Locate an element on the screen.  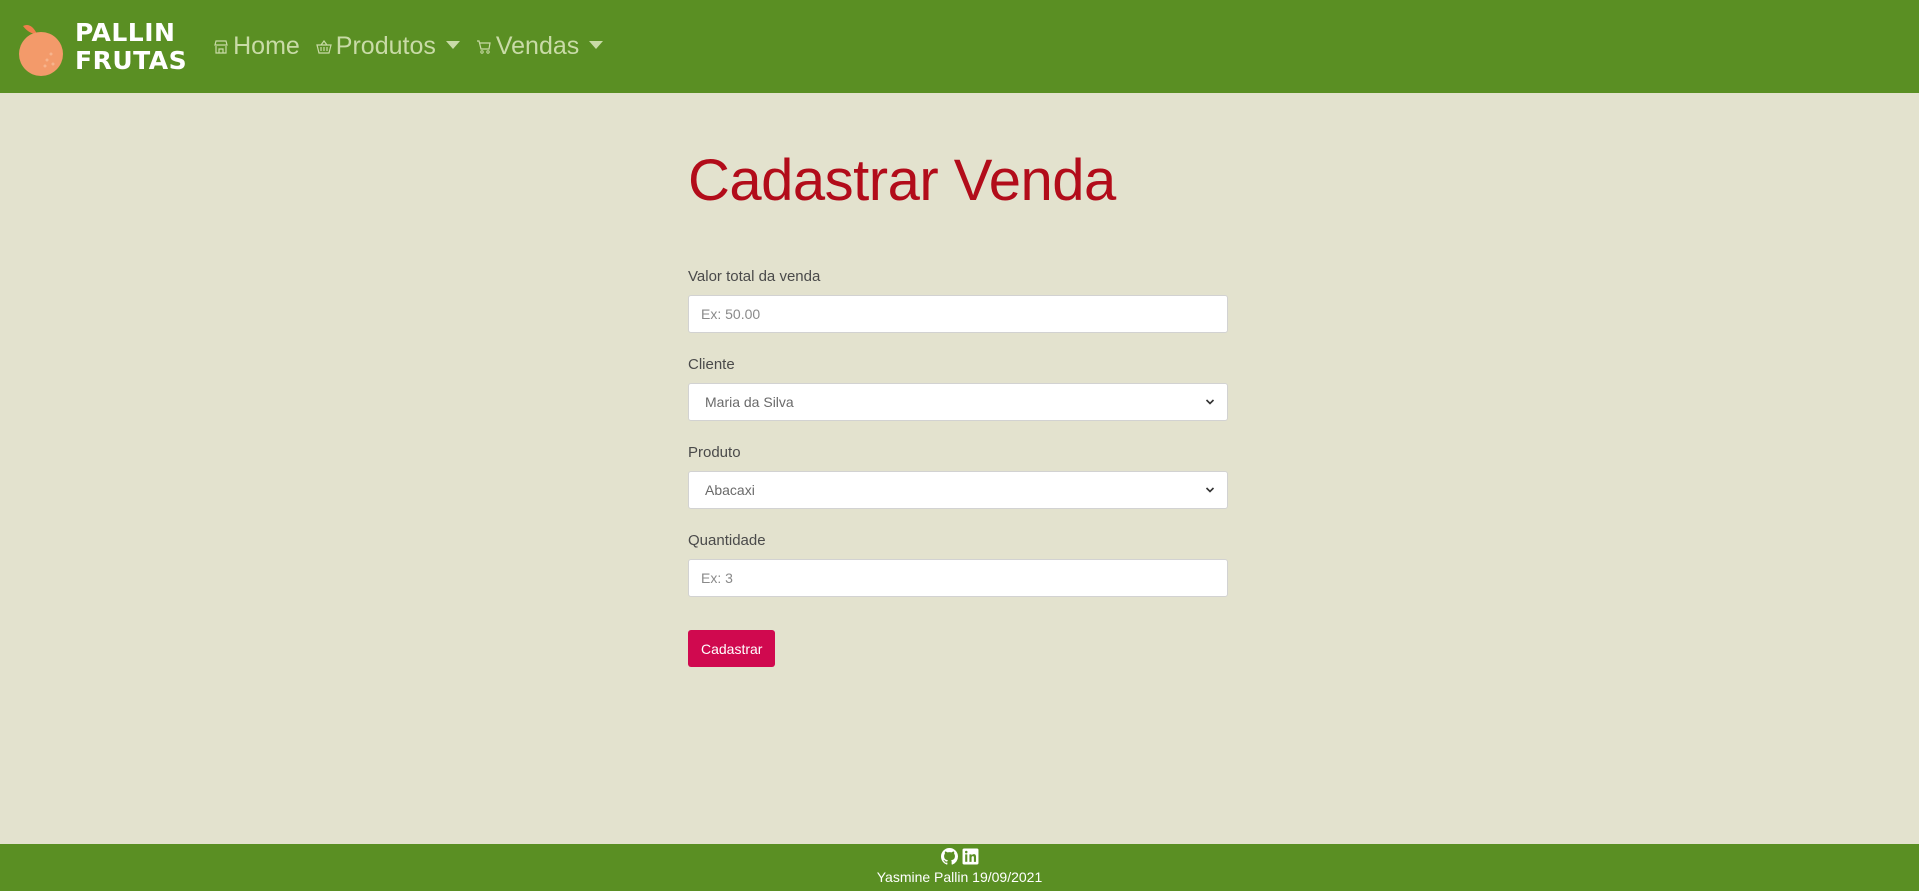
cliente-group: Cliente Maria da Silva is located at coordinates (958, 388).